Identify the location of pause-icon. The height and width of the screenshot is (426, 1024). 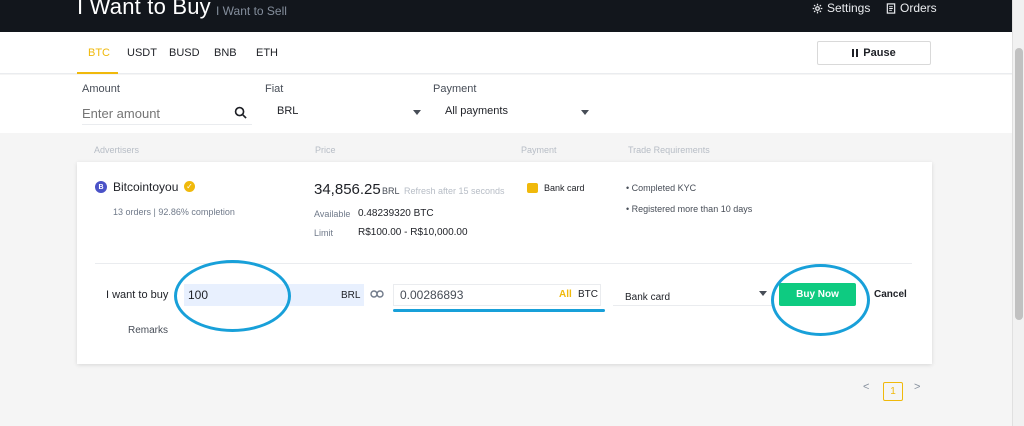
(855, 53).